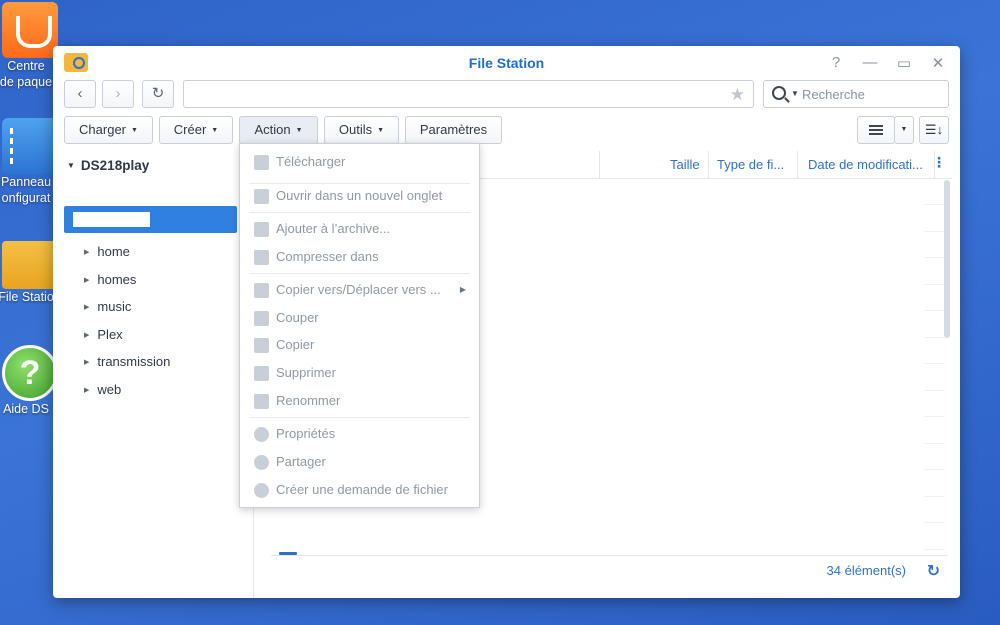 This screenshot has width=1000, height=625. I want to click on title-bar: File Station ? — ▭ ✕, so click(506, 63).